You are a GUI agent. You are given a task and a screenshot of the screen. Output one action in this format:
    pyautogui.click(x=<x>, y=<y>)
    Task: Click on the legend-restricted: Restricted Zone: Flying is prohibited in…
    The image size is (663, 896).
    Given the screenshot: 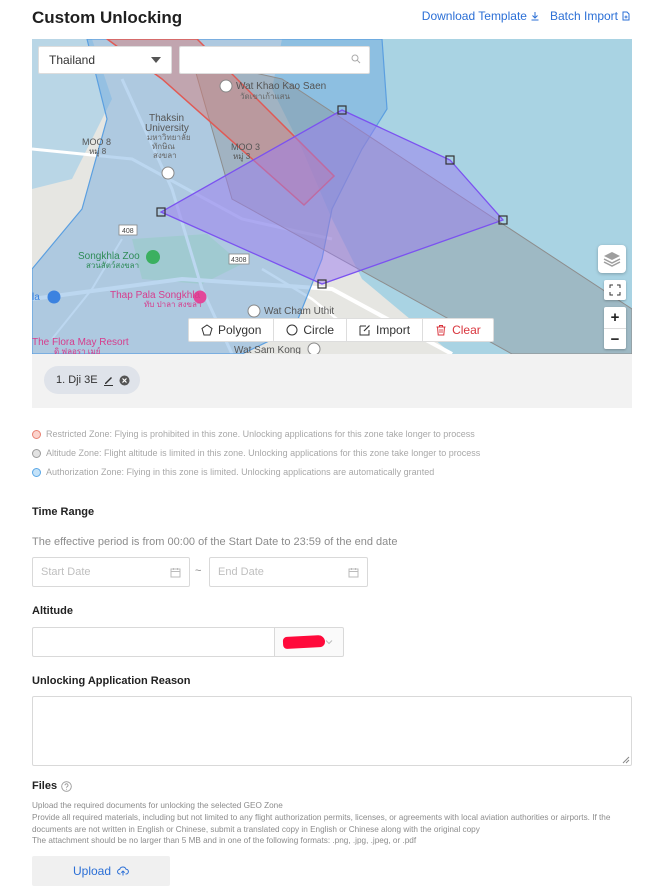 What is the action you would take?
    pyautogui.click(x=253, y=434)
    